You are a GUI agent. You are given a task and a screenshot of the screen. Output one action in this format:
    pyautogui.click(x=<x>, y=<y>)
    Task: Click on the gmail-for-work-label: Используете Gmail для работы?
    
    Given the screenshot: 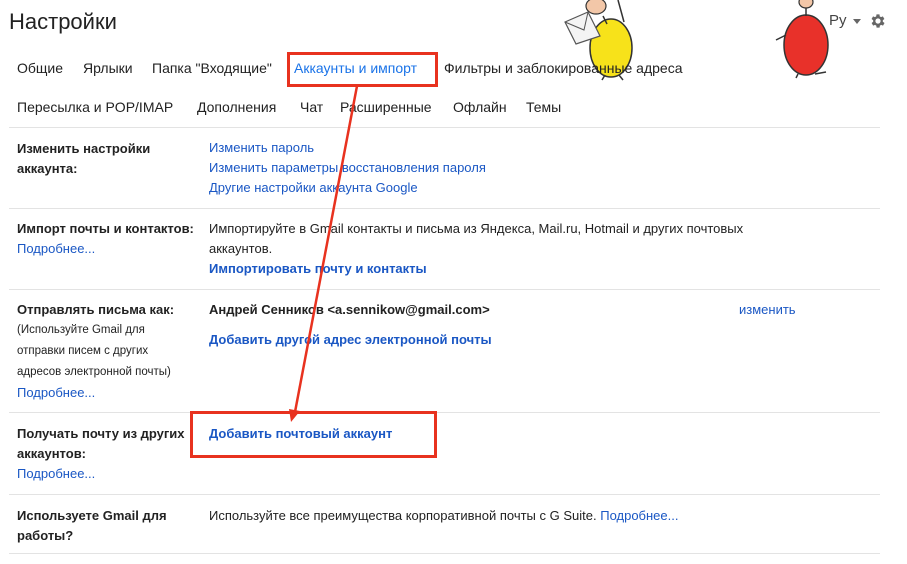 What is the action you would take?
    pyautogui.click(x=92, y=525)
    